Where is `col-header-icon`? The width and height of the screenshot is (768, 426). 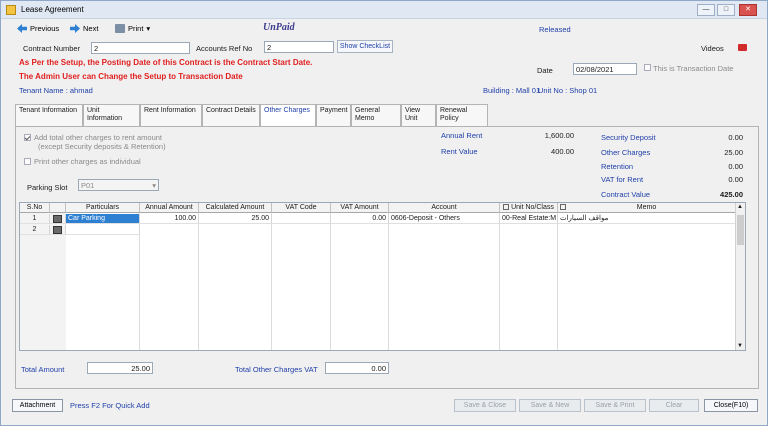
col-header-icon is located at coordinates (58, 208).